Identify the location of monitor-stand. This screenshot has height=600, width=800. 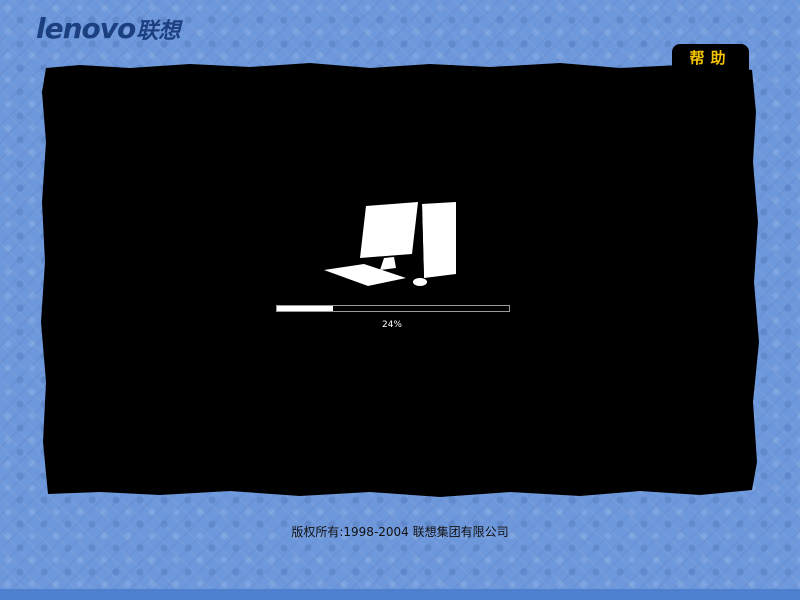
(388, 263).